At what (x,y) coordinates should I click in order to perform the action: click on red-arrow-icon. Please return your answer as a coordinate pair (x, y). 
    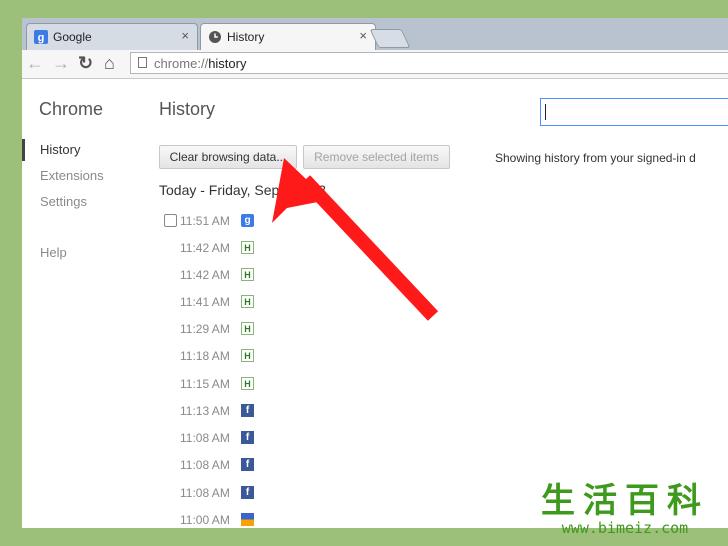
    Looking at the image, I should click on (355, 239).